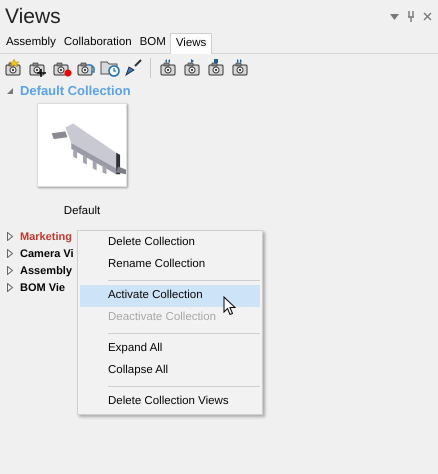 The width and height of the screenshot is (438, 474). What do you see at coordinates (31, 43) in the screenshot?
I see `tab: Assembly` at bounding box center [31, 43].